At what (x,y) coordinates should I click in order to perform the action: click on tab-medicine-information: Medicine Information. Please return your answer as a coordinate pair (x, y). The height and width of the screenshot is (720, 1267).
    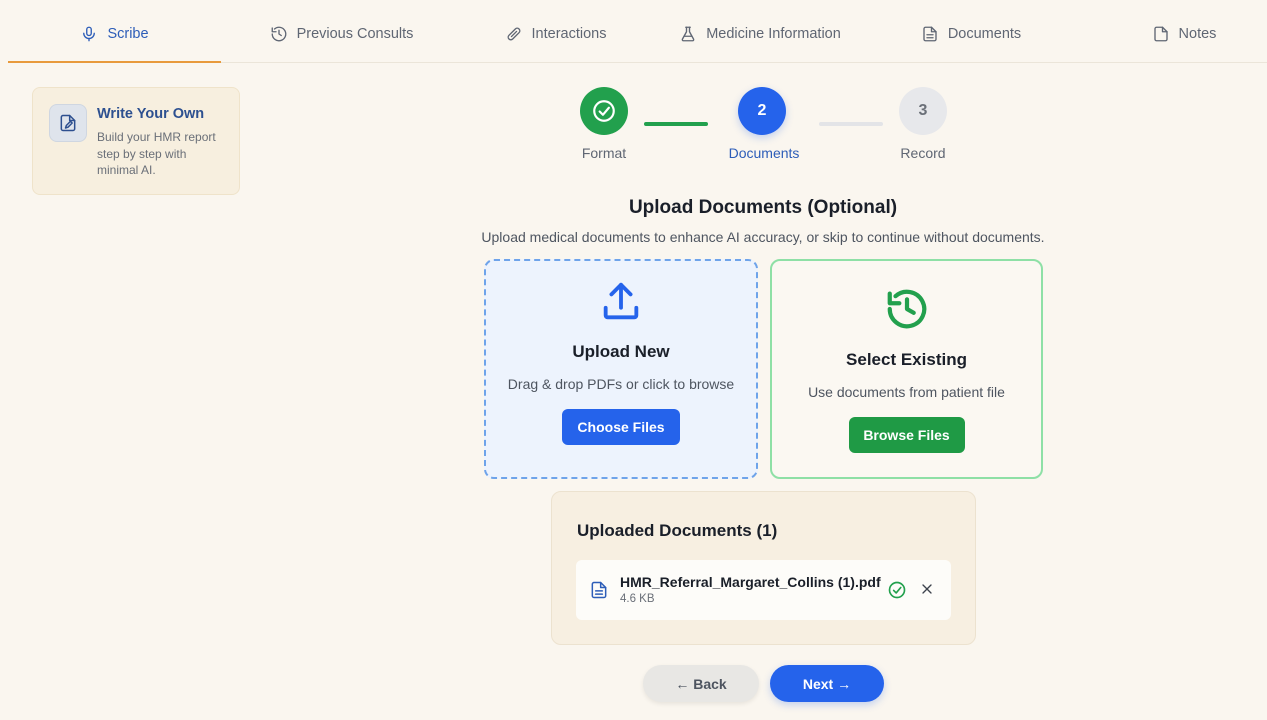
    Looking at the image, I should click on (760, 33).